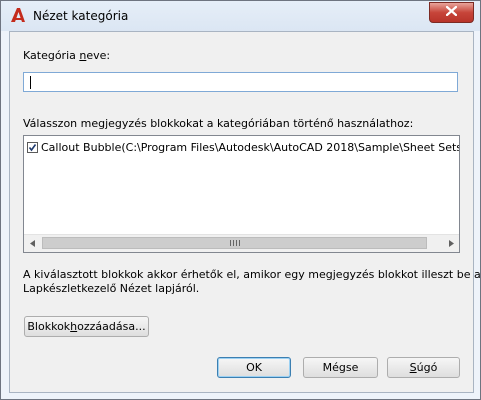  What do you see at coordinates (67, 55) in the screenshot?
I see `category-name-label: Kategória neve:` at bounding box center [67, 55].